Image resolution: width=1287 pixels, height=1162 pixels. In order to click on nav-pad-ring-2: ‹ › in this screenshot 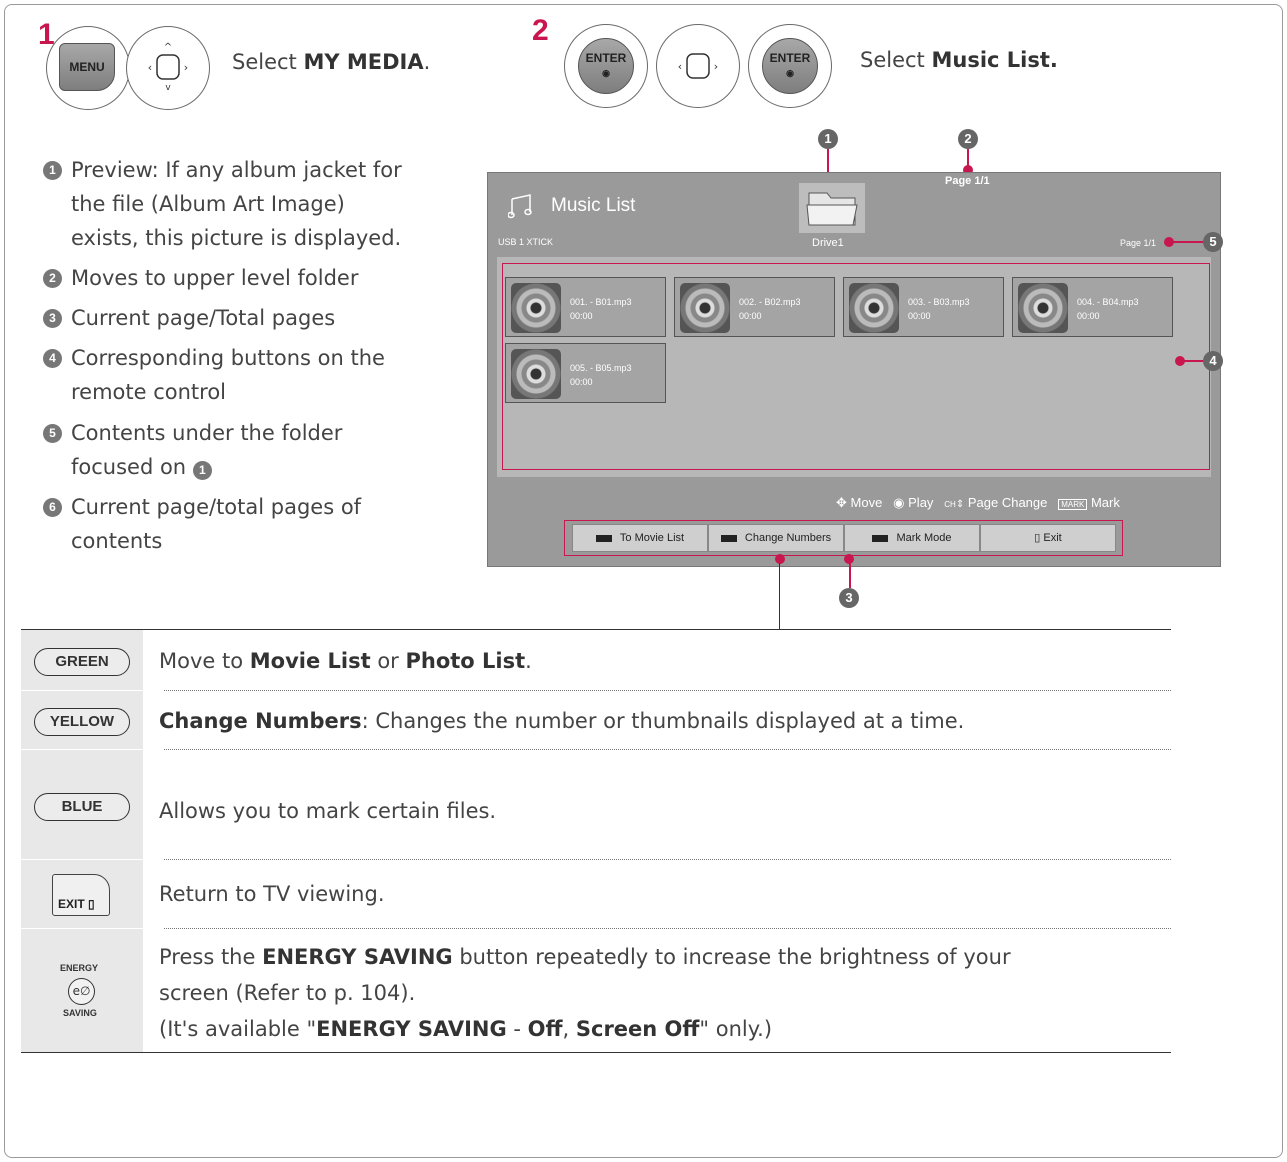, I will do `click(698, 66)`.